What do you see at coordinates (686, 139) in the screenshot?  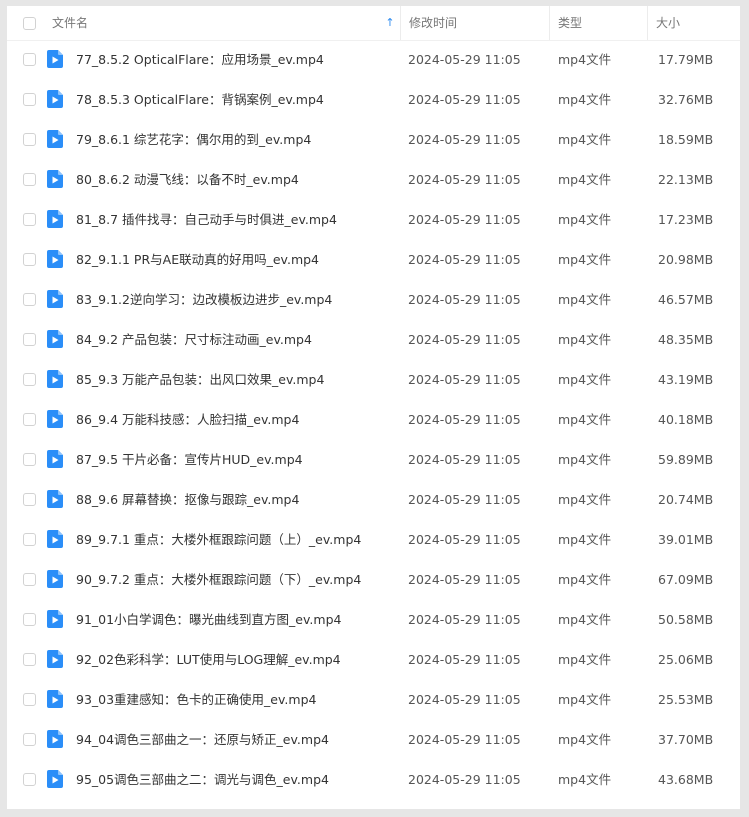 I see `file-size: 18.59MB` at bounding box center [686, 139].